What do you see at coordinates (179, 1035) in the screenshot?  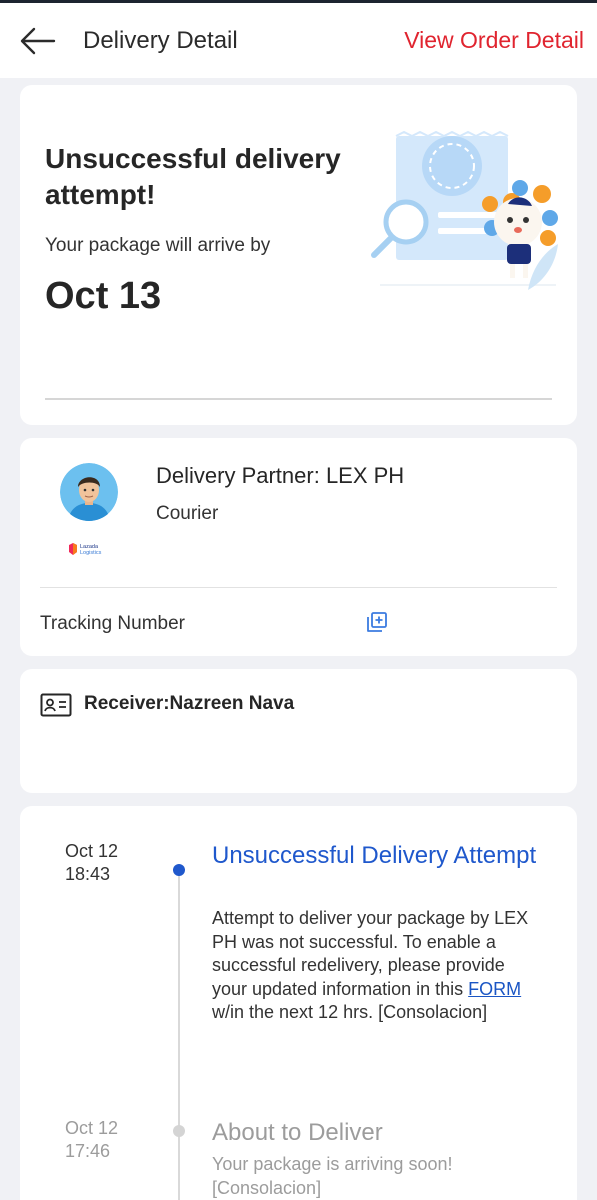 I see `timeline-line` at bounding box center [179, 1035].